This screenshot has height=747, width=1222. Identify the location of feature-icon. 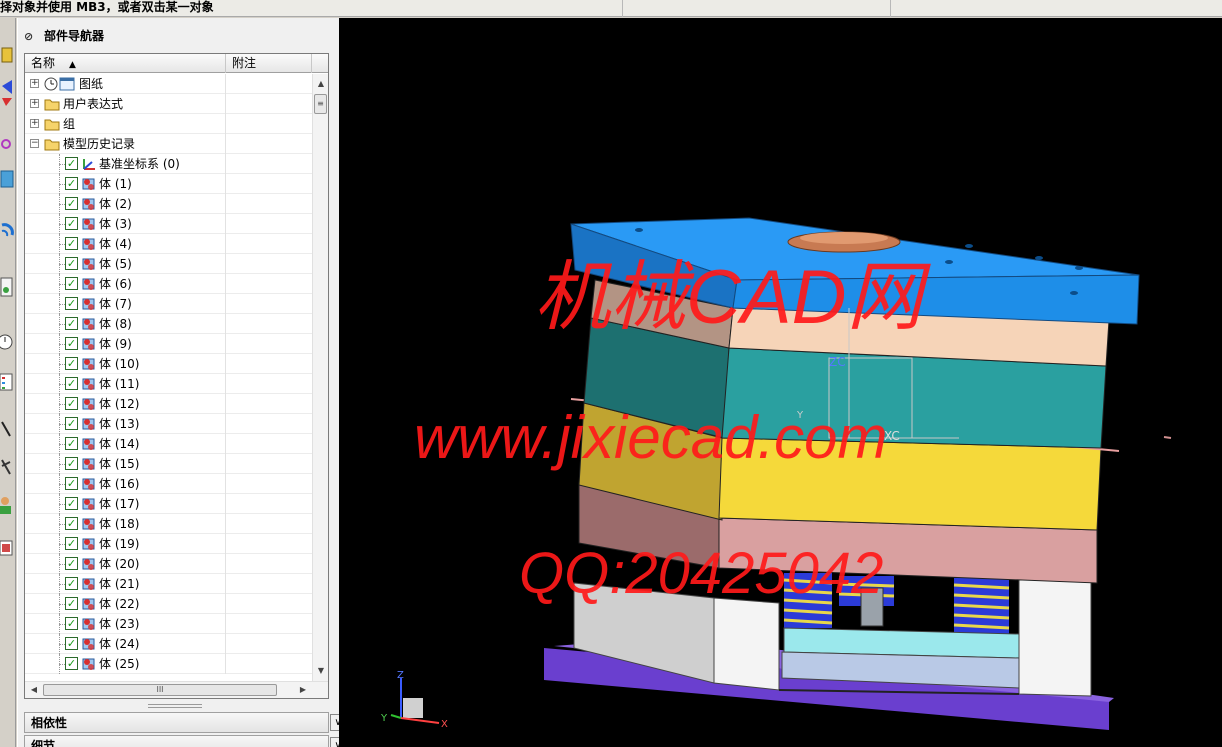
(7, 55).